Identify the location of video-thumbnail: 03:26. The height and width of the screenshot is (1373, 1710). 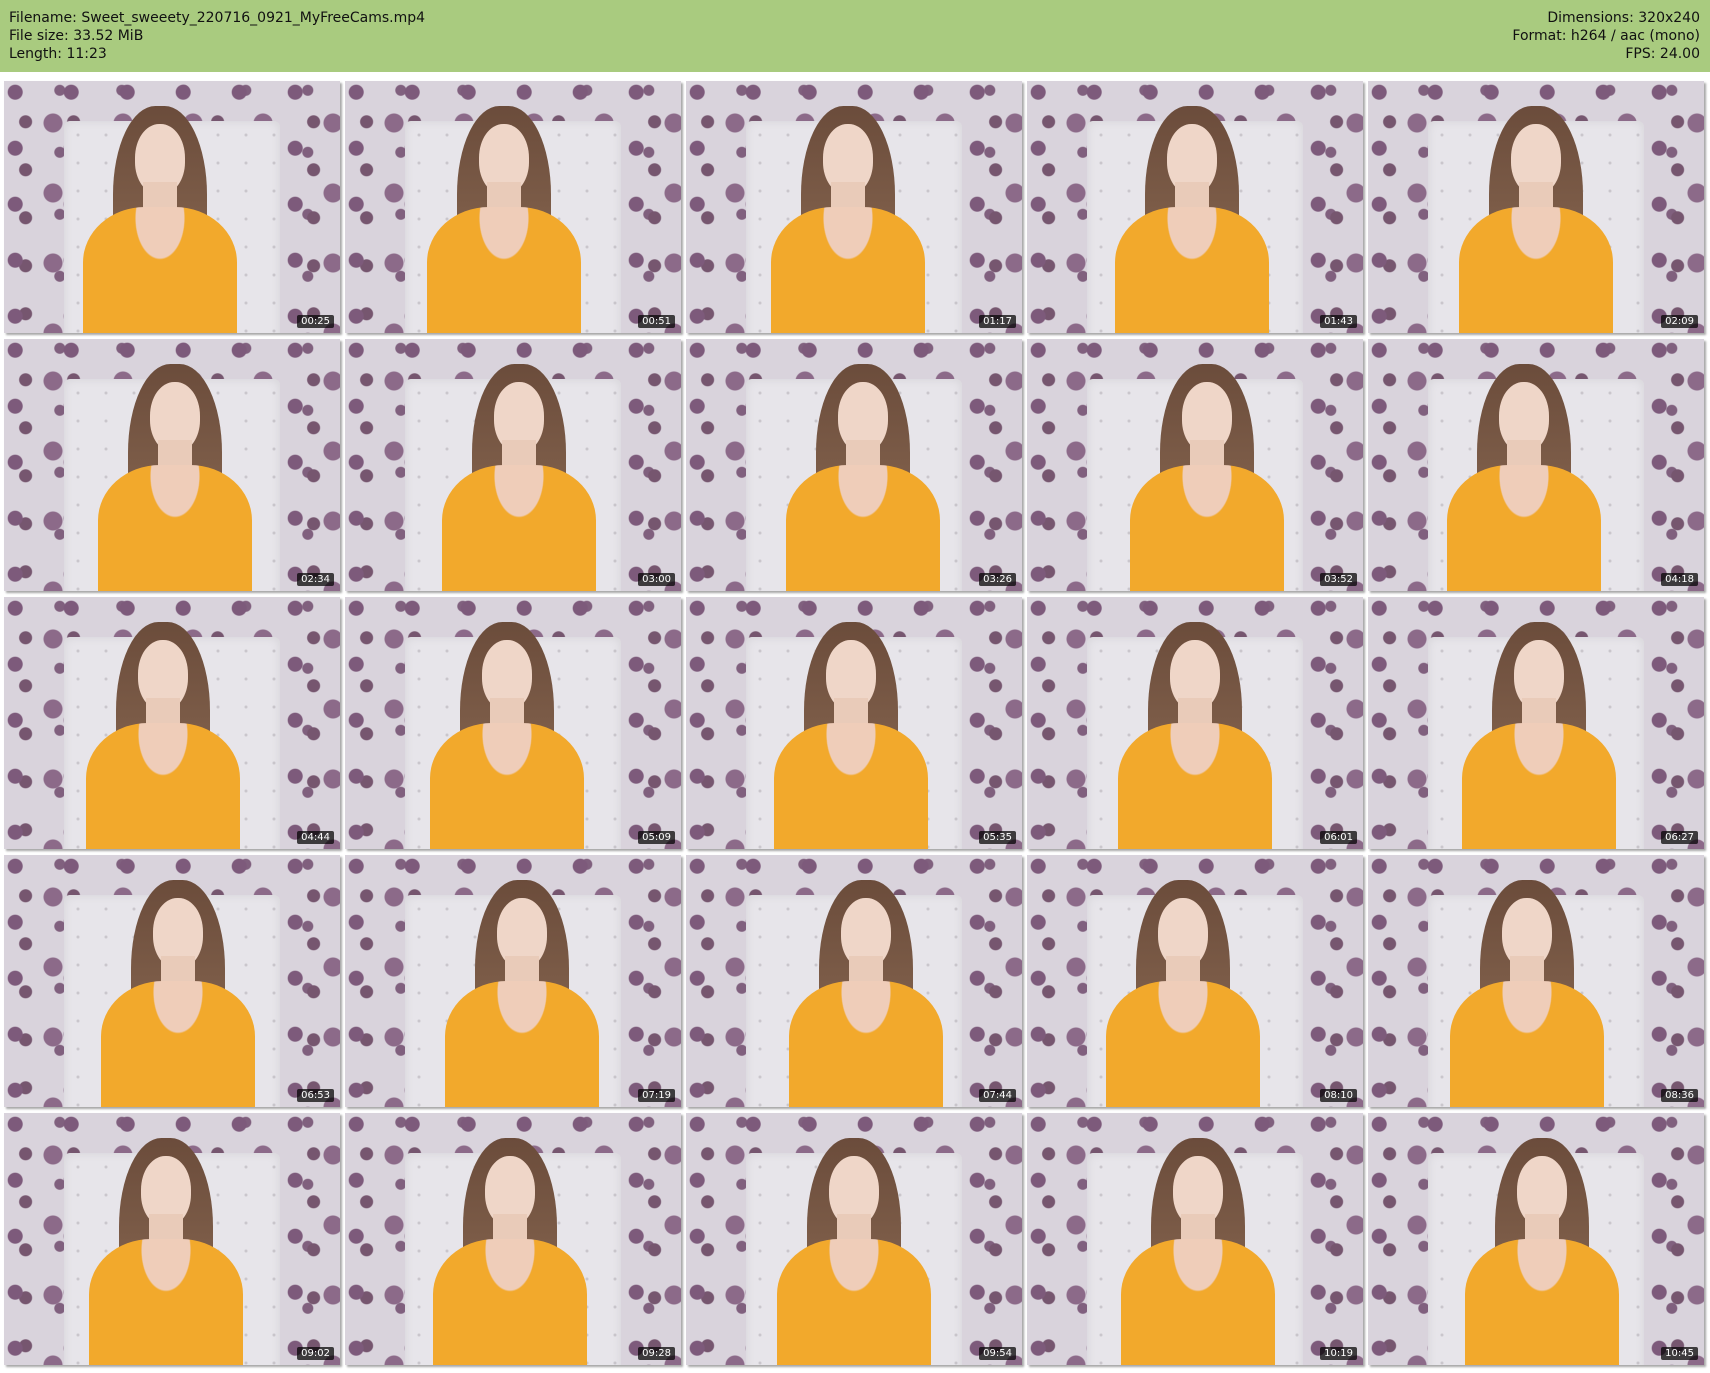
(854, 465).